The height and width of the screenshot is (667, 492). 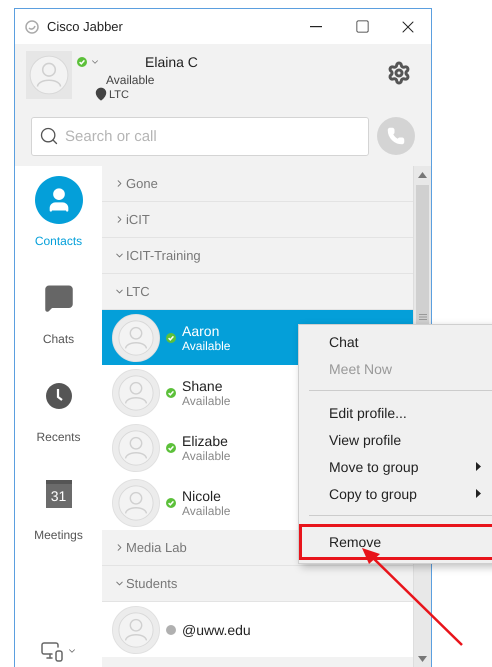 I want to click on contact-row: @uww.edu, so click(x=257, y=629).